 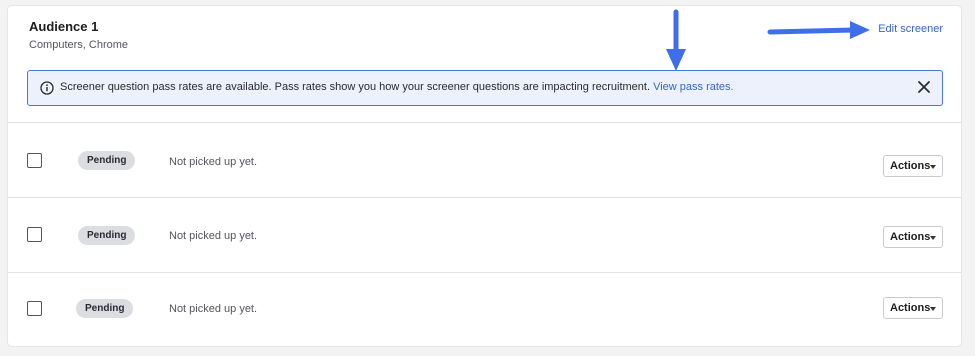 I want to click on close-icon, so click(x=924, y=87).